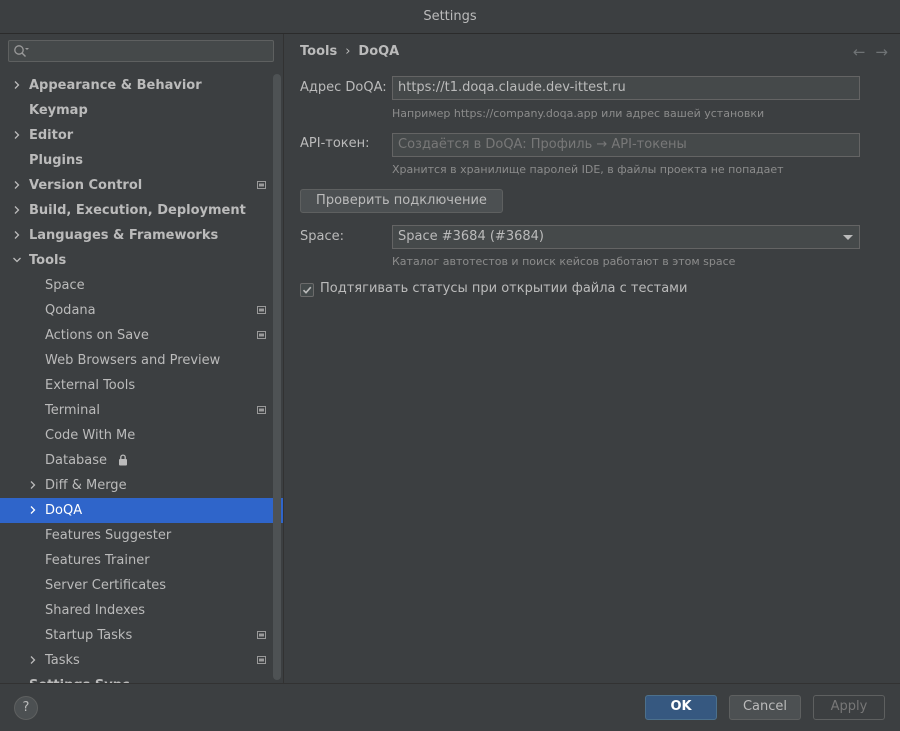  What do you see at coordinates (626, 237) in the screenshot?
I see `space-select: Space #3684 (#3684)` at bounding box center [626, 237].